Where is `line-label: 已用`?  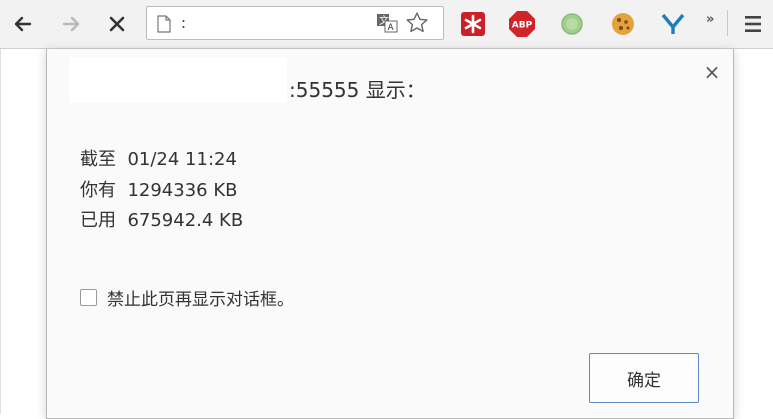 line-label: 已用 is located at coordinates (98, 220).